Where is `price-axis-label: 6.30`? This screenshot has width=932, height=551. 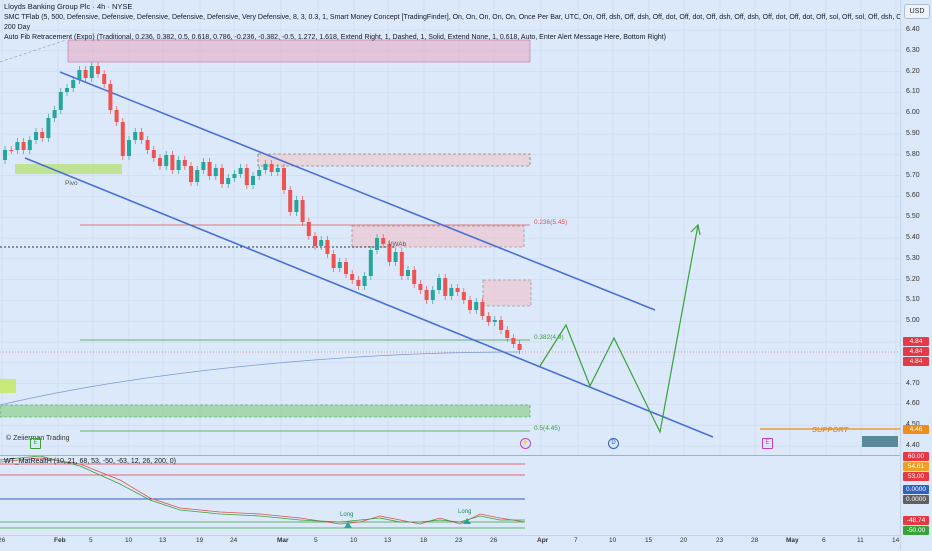 price-axis-label: 6.30 is located at coordinates (913, 50).